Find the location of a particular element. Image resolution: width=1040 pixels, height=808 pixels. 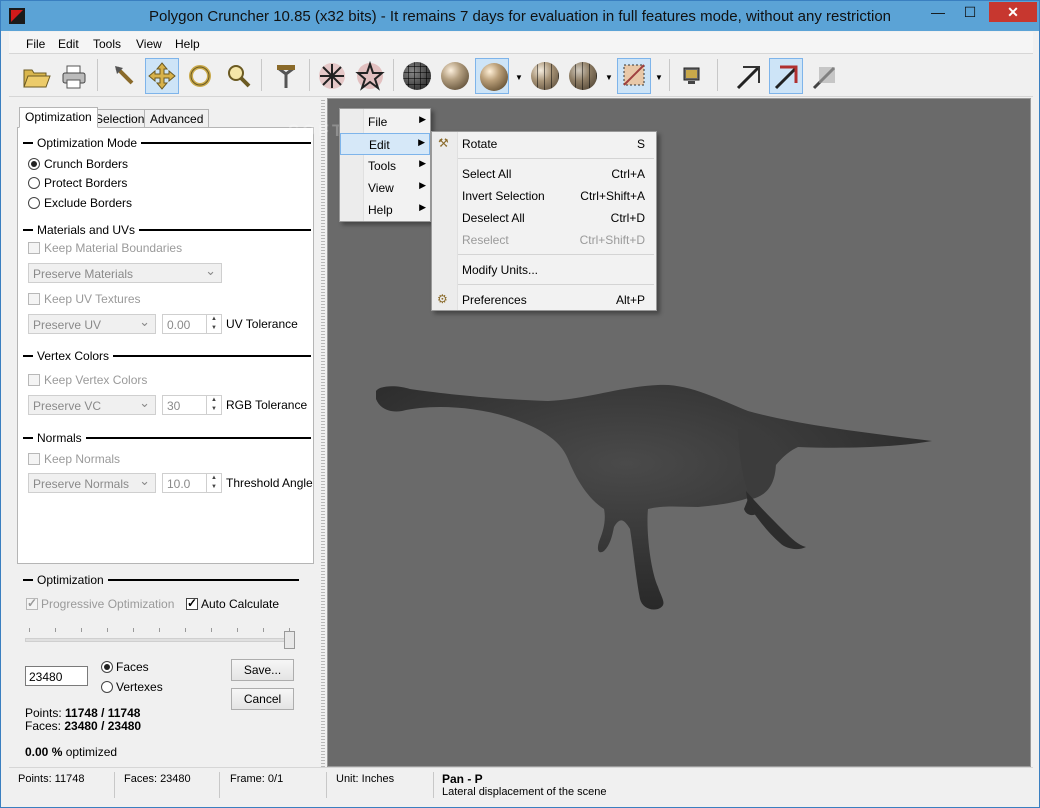

tab-selection: Selection is located at coordinates (120, 118).